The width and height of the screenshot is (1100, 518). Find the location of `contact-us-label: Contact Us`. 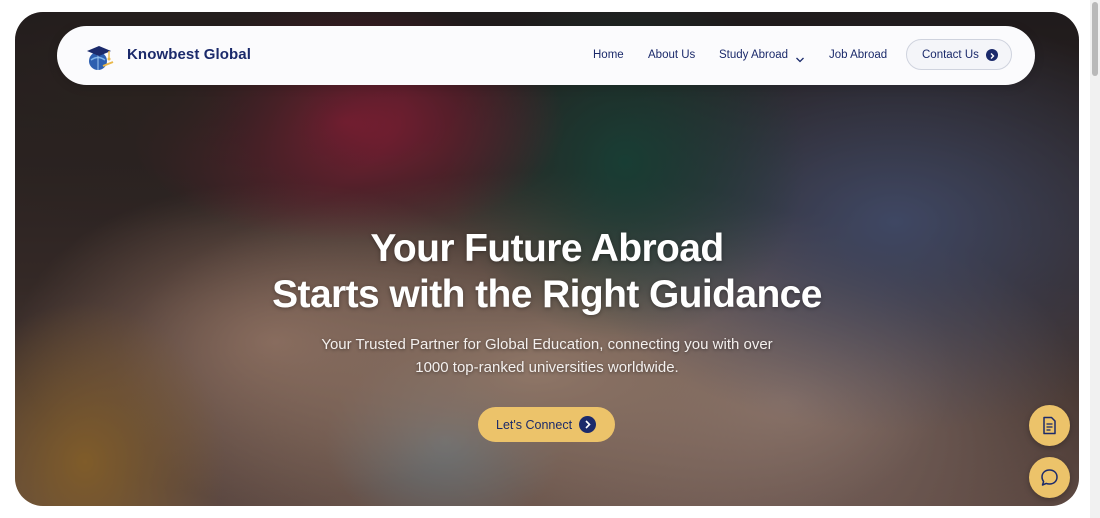

contact-us-label: Contact Us is located at coordinates (950, 55).